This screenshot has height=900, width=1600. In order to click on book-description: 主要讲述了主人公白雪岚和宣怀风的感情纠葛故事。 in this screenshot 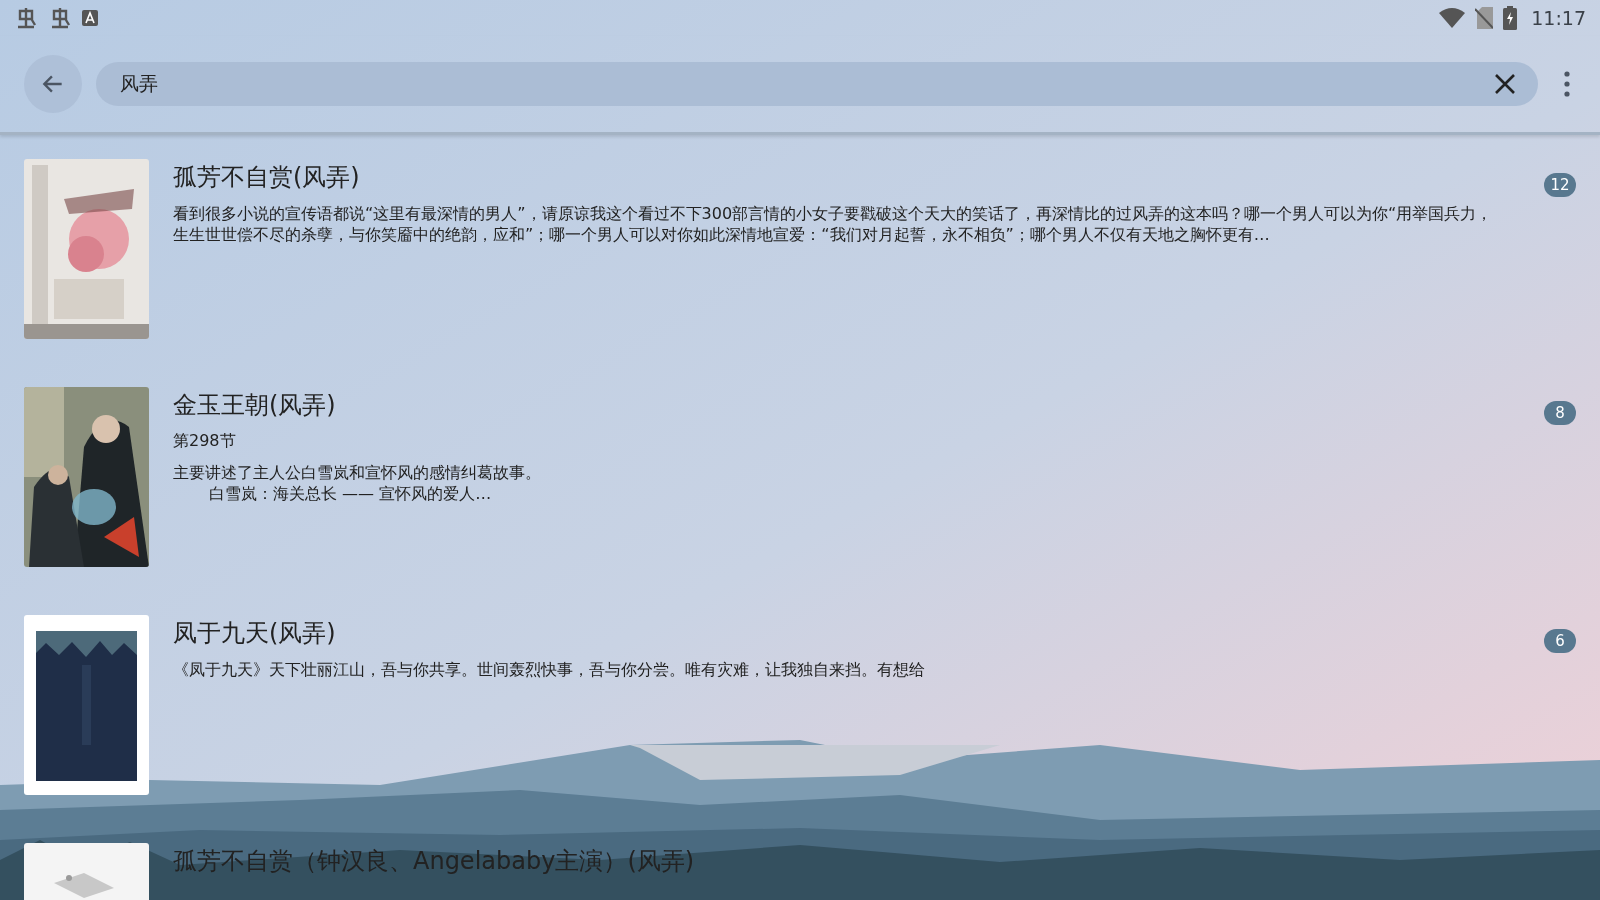, I will do `click(357, 472)`.